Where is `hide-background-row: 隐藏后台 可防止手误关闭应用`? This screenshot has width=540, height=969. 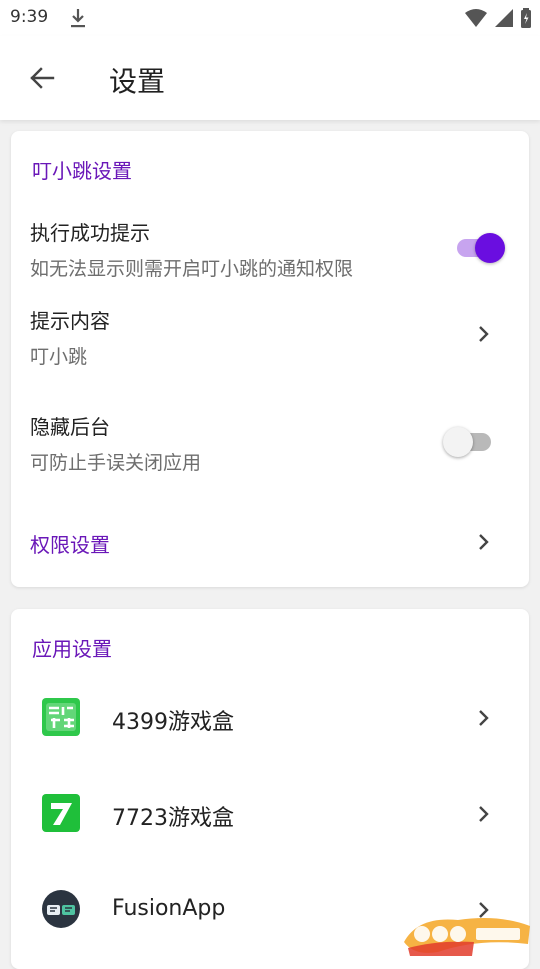
hide-background-row: 隐藏后台 可防止手误关闭应用 is located at coordinates (270, 441).